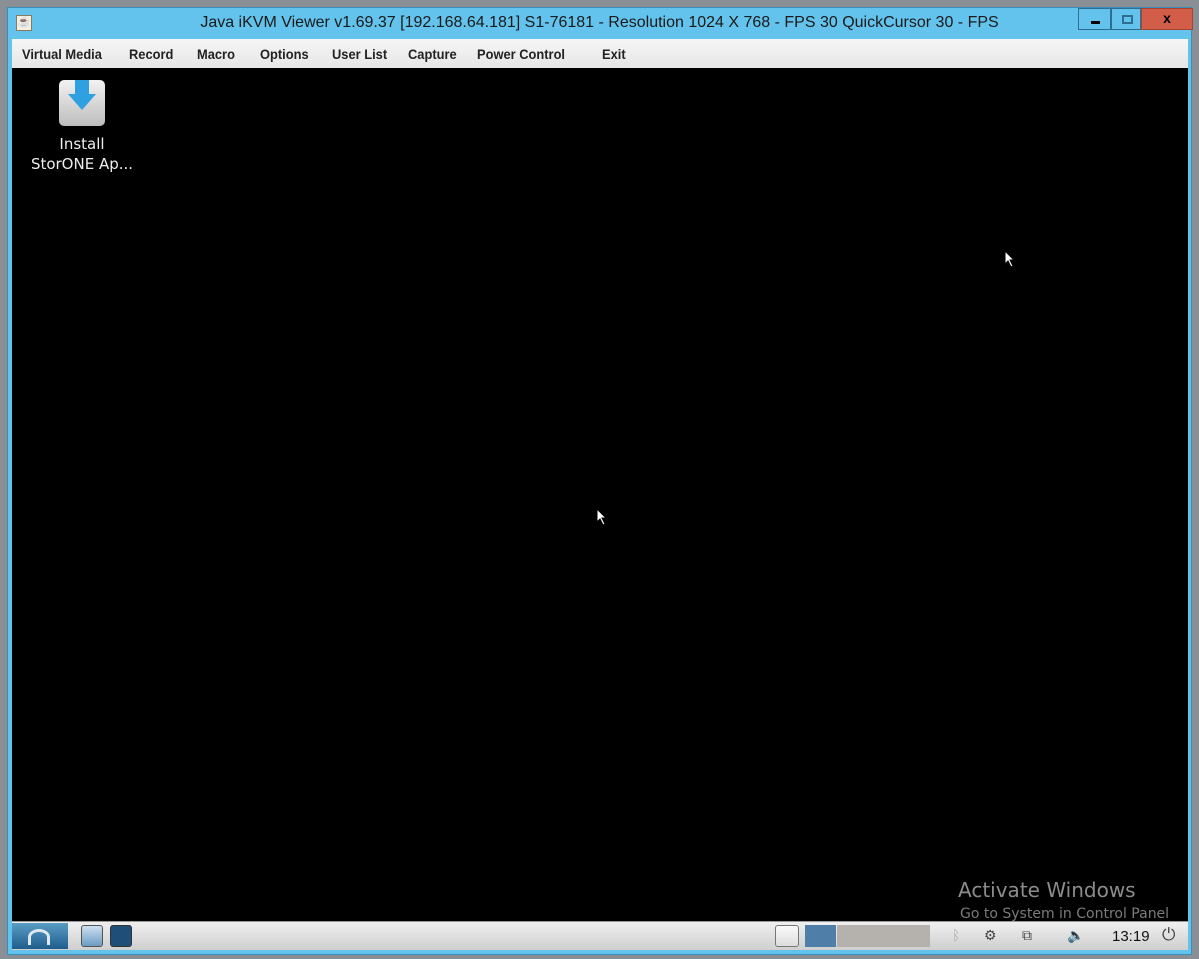  What do you see at coordinates (216, 54) in the screenshot?
I see `menu-macro: Macro` at bounding box center [216, 54].